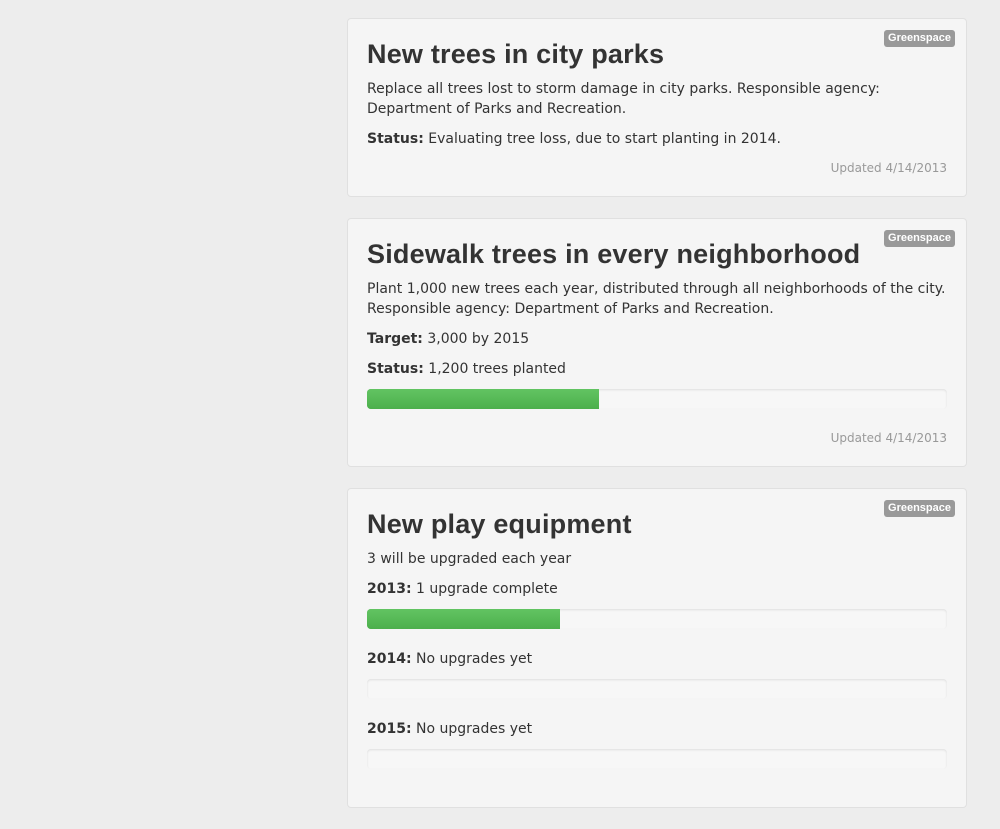  I want to click on goal-title: New trees in city parks, so click(516, 54).